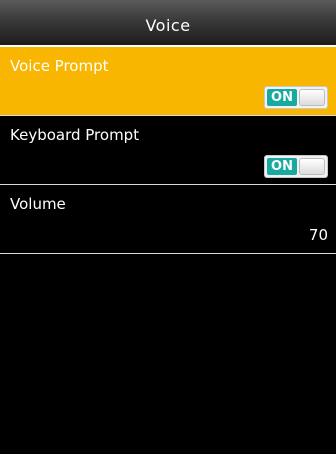 The height and width of the screenshot is (454, 336). I want to click on title-bar: Voice, so click(168, 23).